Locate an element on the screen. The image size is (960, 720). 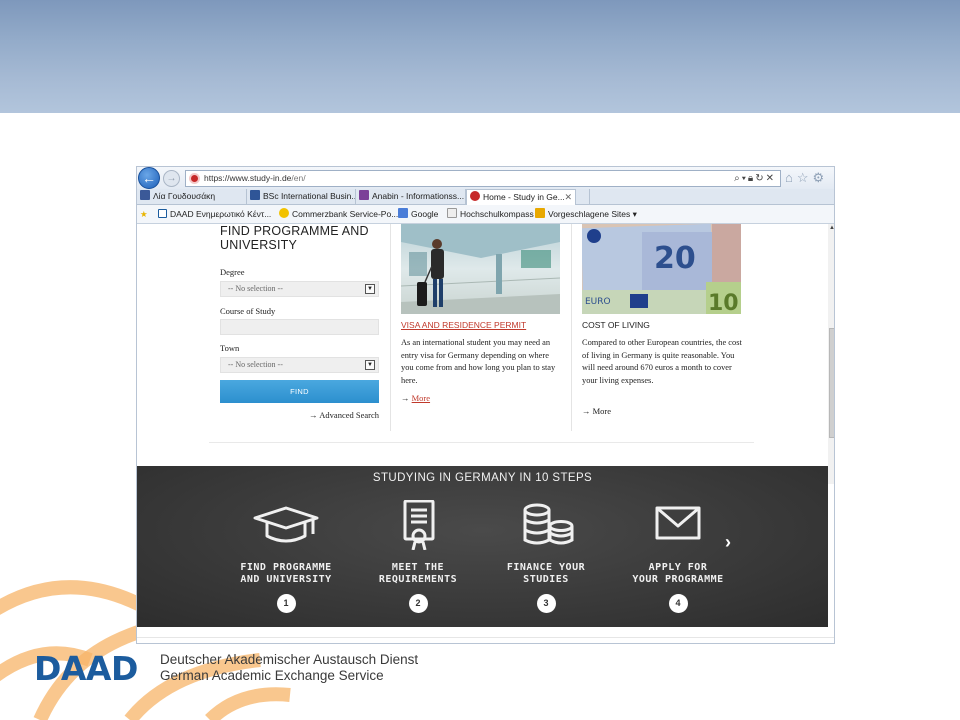
envelope-icon is located at coordinates (678, 523).